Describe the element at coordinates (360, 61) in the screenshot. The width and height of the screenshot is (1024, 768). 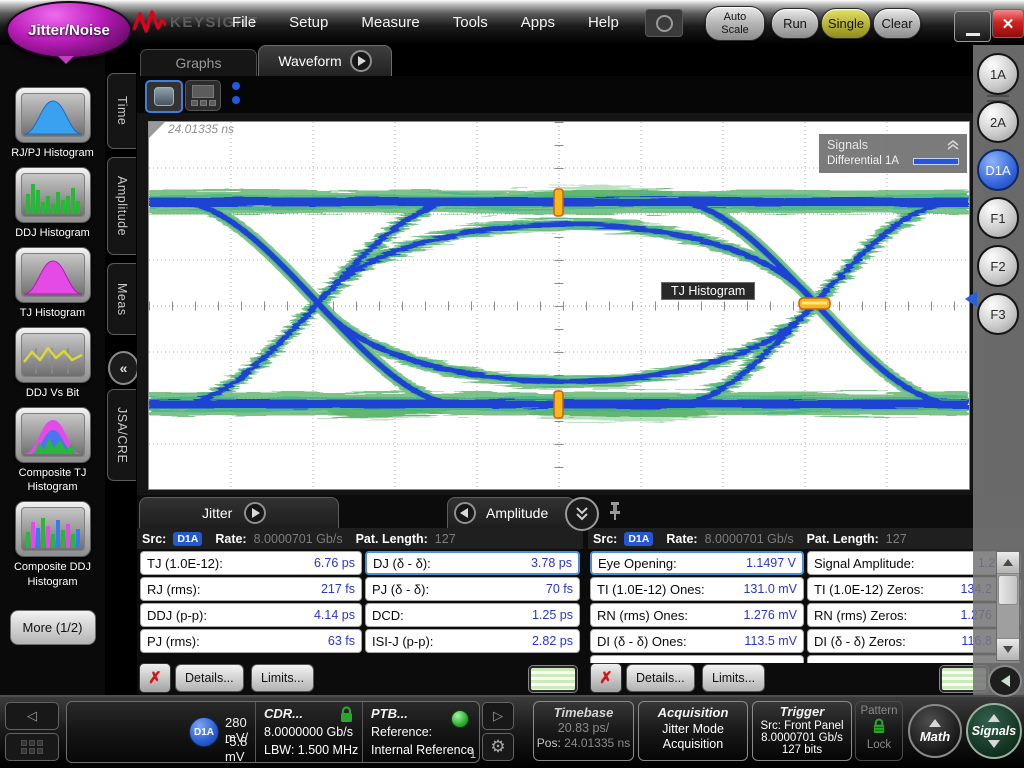
I see `waveform-tab-menu-icon` at that location.